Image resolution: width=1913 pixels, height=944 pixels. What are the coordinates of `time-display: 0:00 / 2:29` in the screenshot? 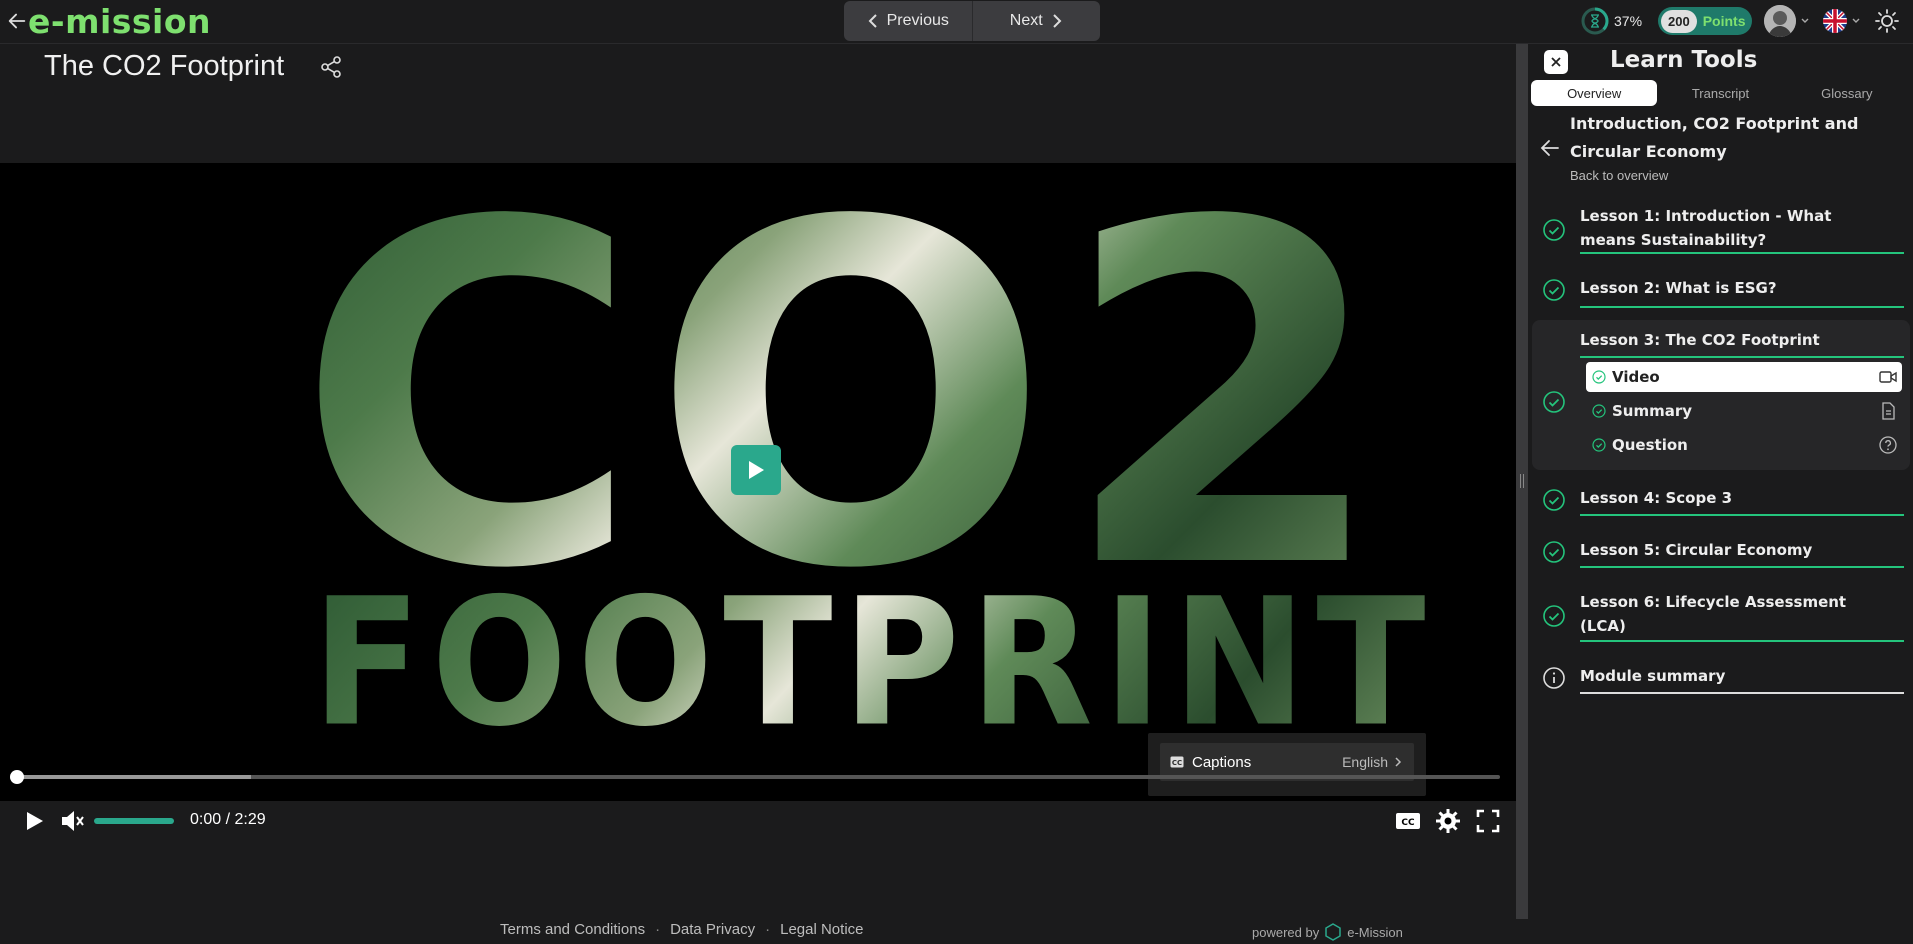 It's located at (228, 819).